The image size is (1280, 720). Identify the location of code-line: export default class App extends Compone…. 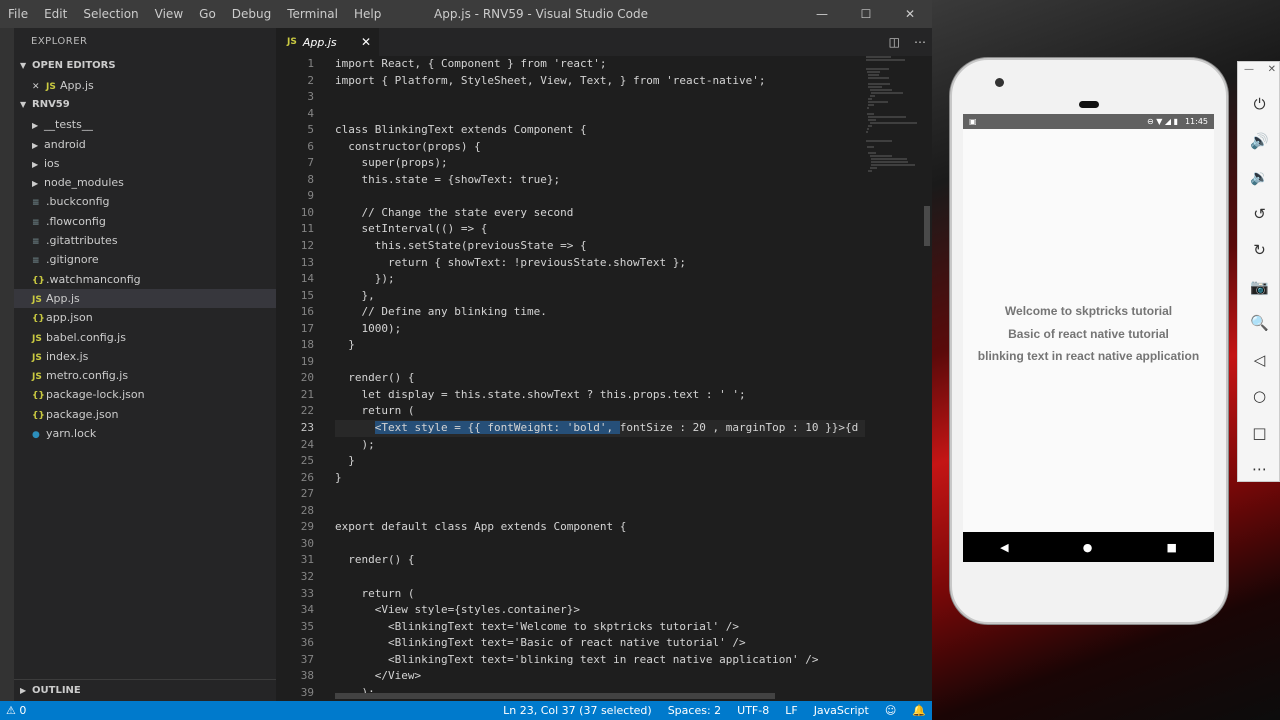
(600, 527).